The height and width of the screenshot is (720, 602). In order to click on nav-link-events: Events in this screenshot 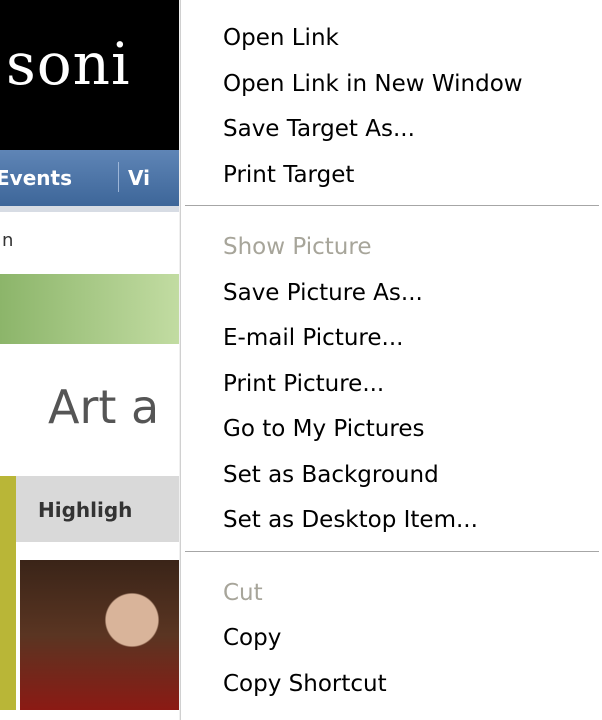, I will do `click(36, 178)`.